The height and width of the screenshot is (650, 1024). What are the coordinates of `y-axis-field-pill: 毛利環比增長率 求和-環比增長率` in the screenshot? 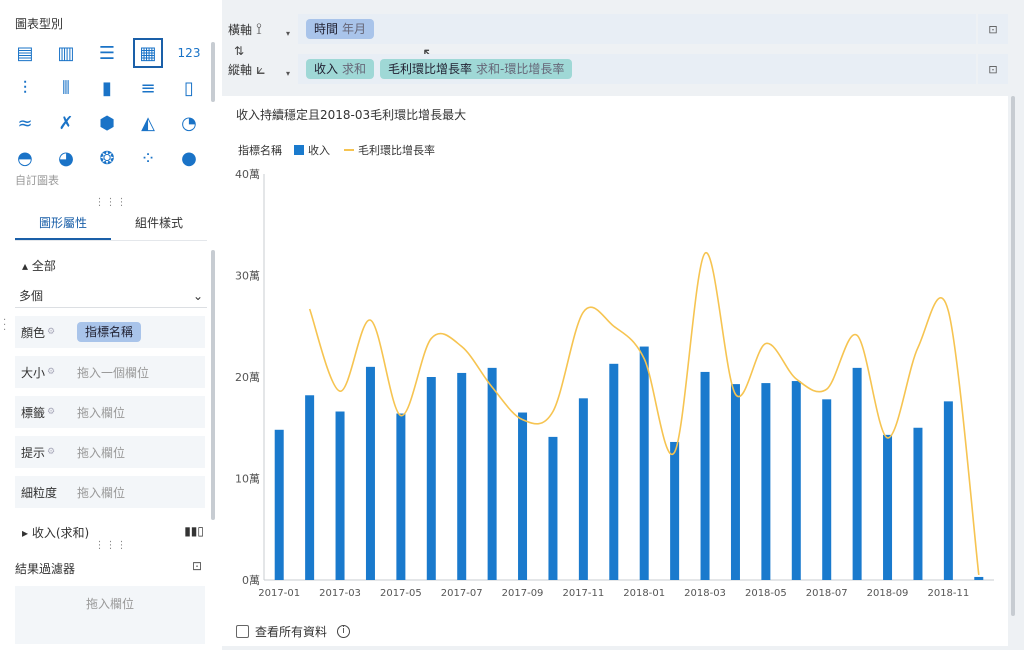 It's located at (476, 69).